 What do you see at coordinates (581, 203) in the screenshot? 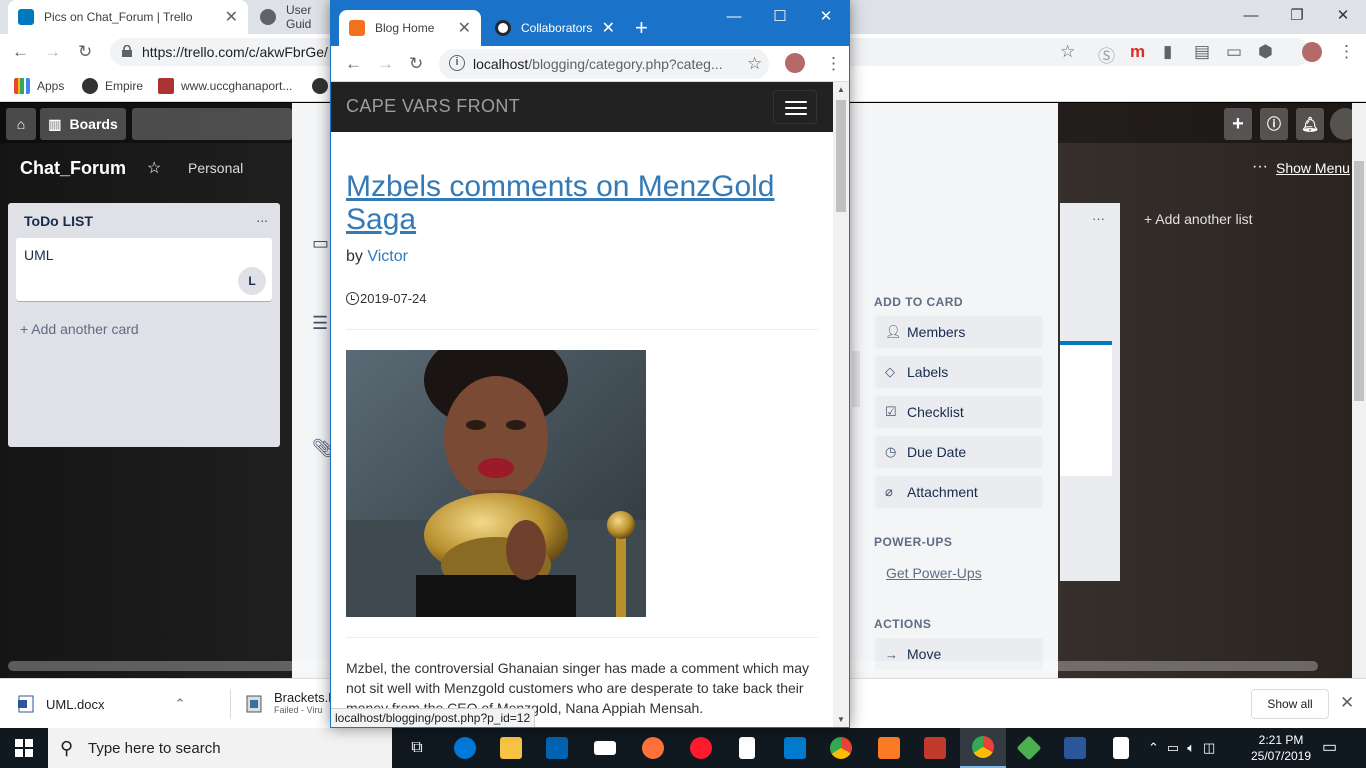
I see `post-title-link: Mzbels comments on MenzGold Saga` at bounding box center [581, 203].